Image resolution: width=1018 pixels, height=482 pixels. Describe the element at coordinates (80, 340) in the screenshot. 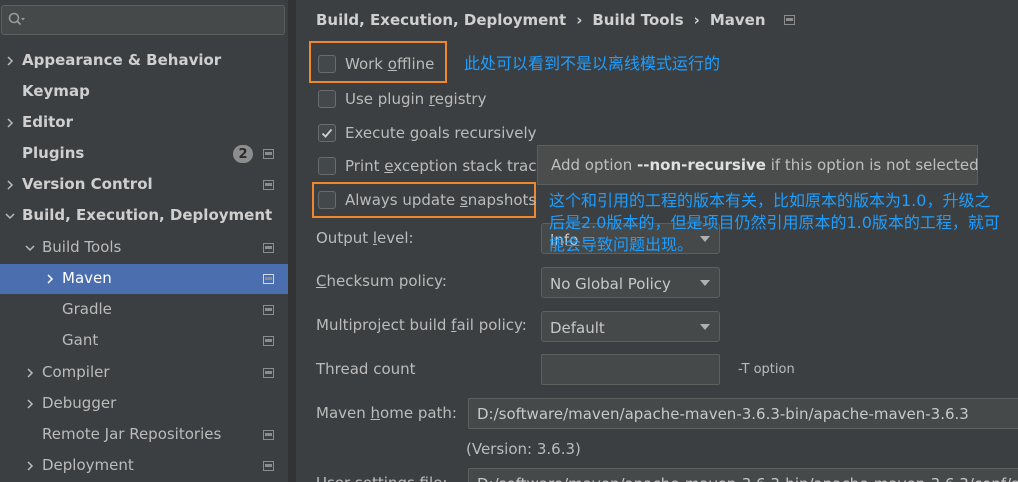

I see `sidebar-item-label: Gant` at that location.